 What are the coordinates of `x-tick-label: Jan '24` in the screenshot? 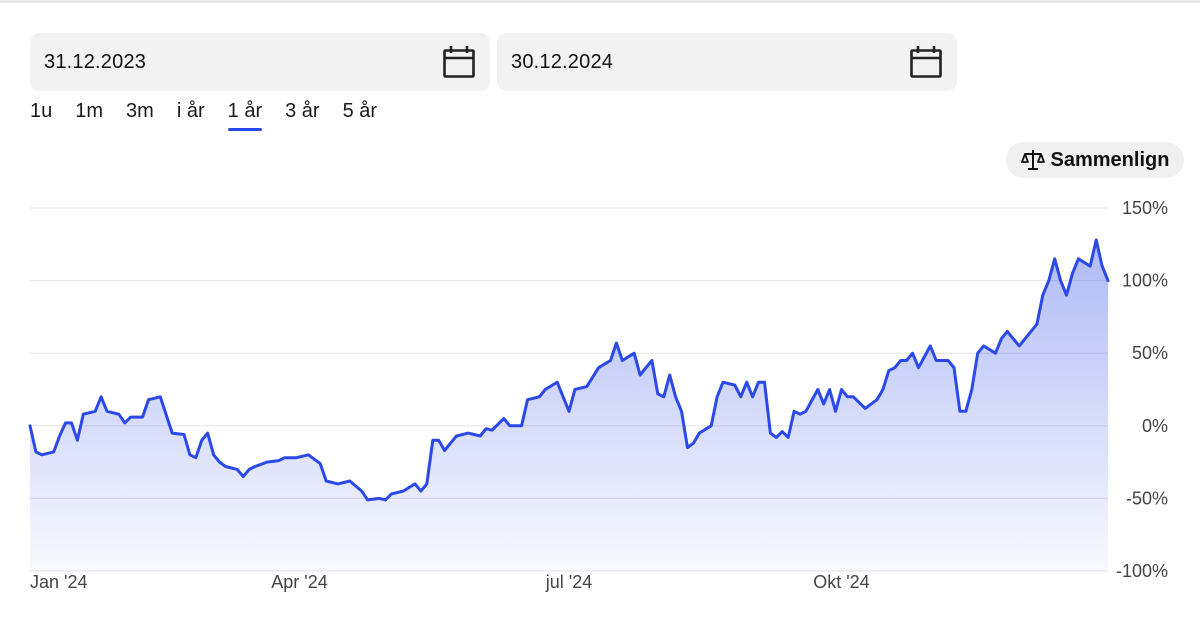 It's located at (58, 582).